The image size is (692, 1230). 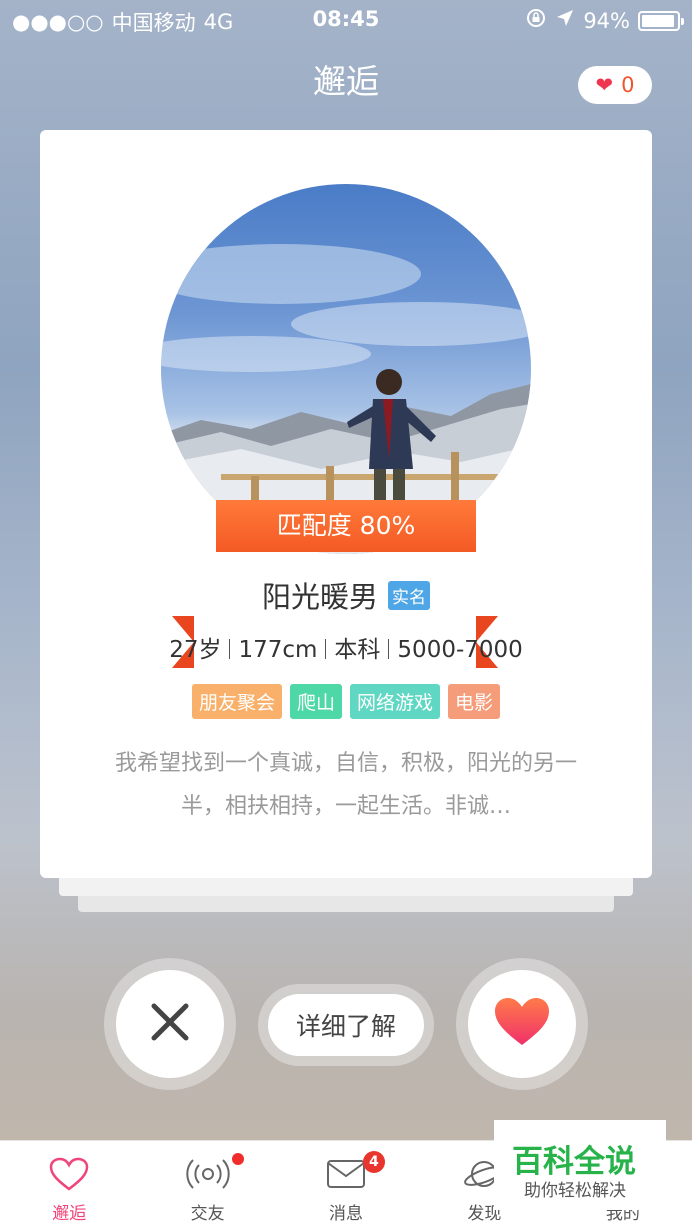 I want to click on status-bar: ●●●○○ 中国移动 4G 08:45 94%, so click(x=346, y=20).